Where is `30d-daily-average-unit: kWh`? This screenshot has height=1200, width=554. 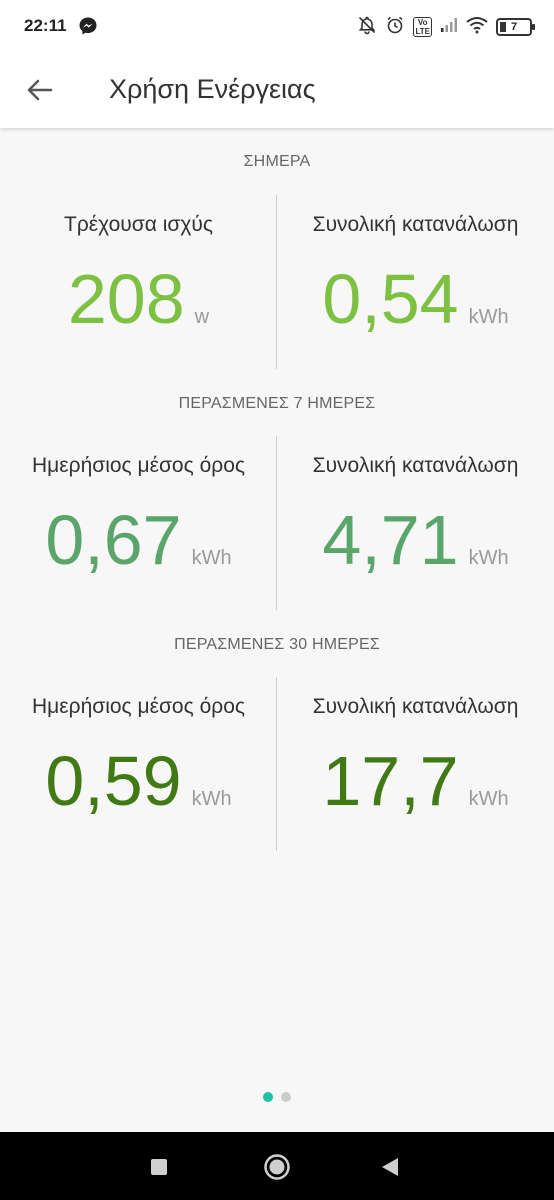 30d-daily-average-unit: kWh is located at coordinates (211, 799).